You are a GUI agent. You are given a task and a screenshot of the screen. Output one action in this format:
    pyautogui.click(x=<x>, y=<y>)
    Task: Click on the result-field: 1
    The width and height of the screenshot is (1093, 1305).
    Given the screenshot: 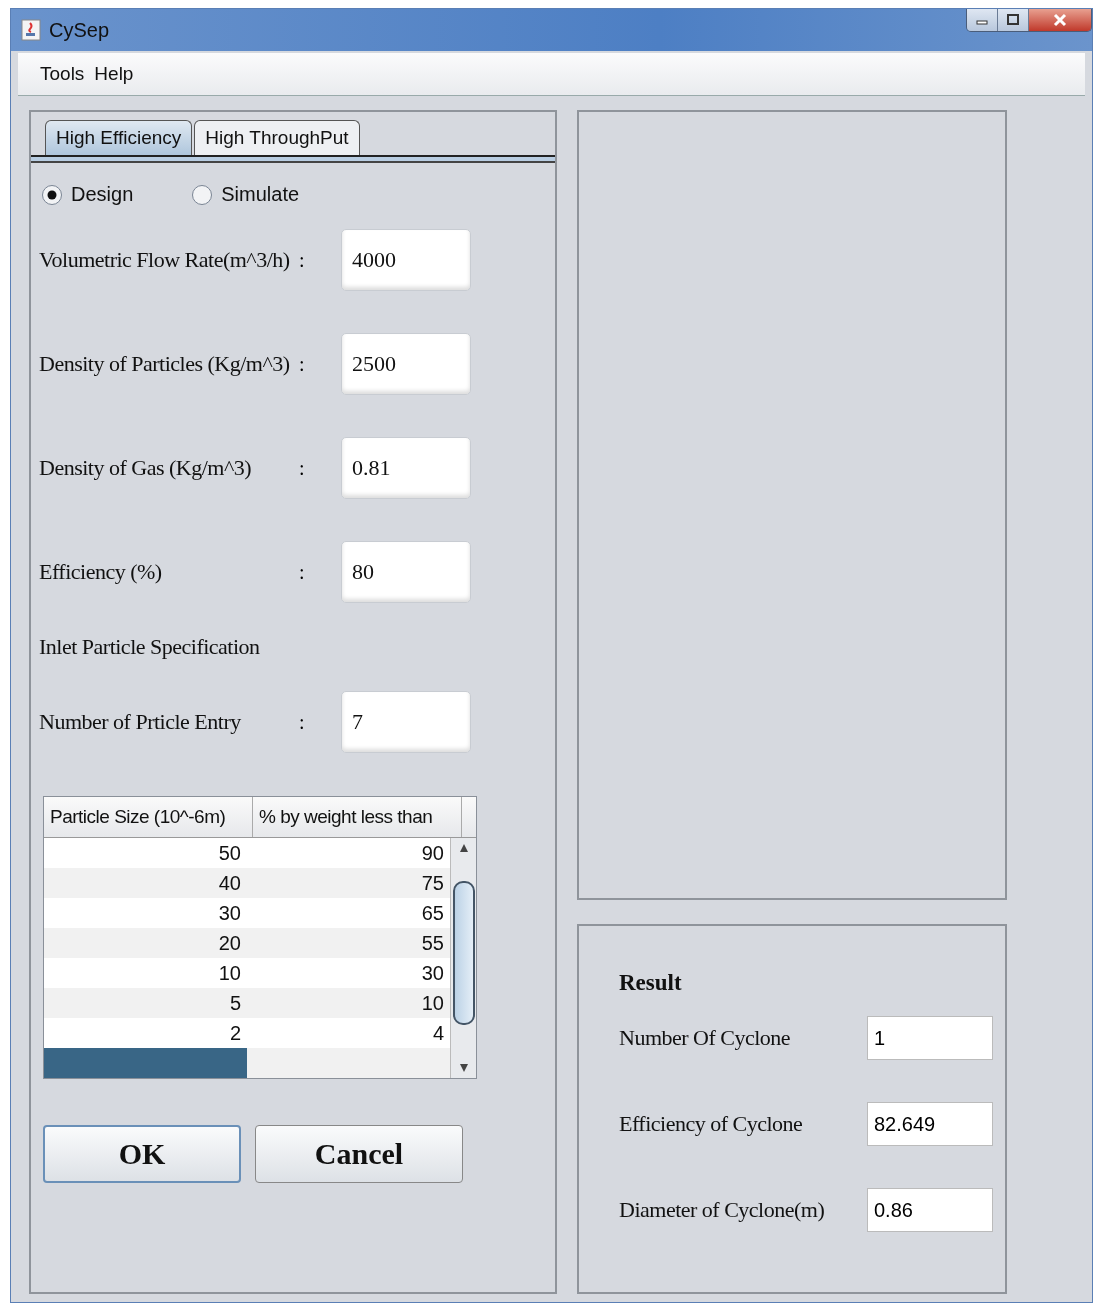 What is the action you would take?
    pyautogui.click(x=930, y=1038)
    